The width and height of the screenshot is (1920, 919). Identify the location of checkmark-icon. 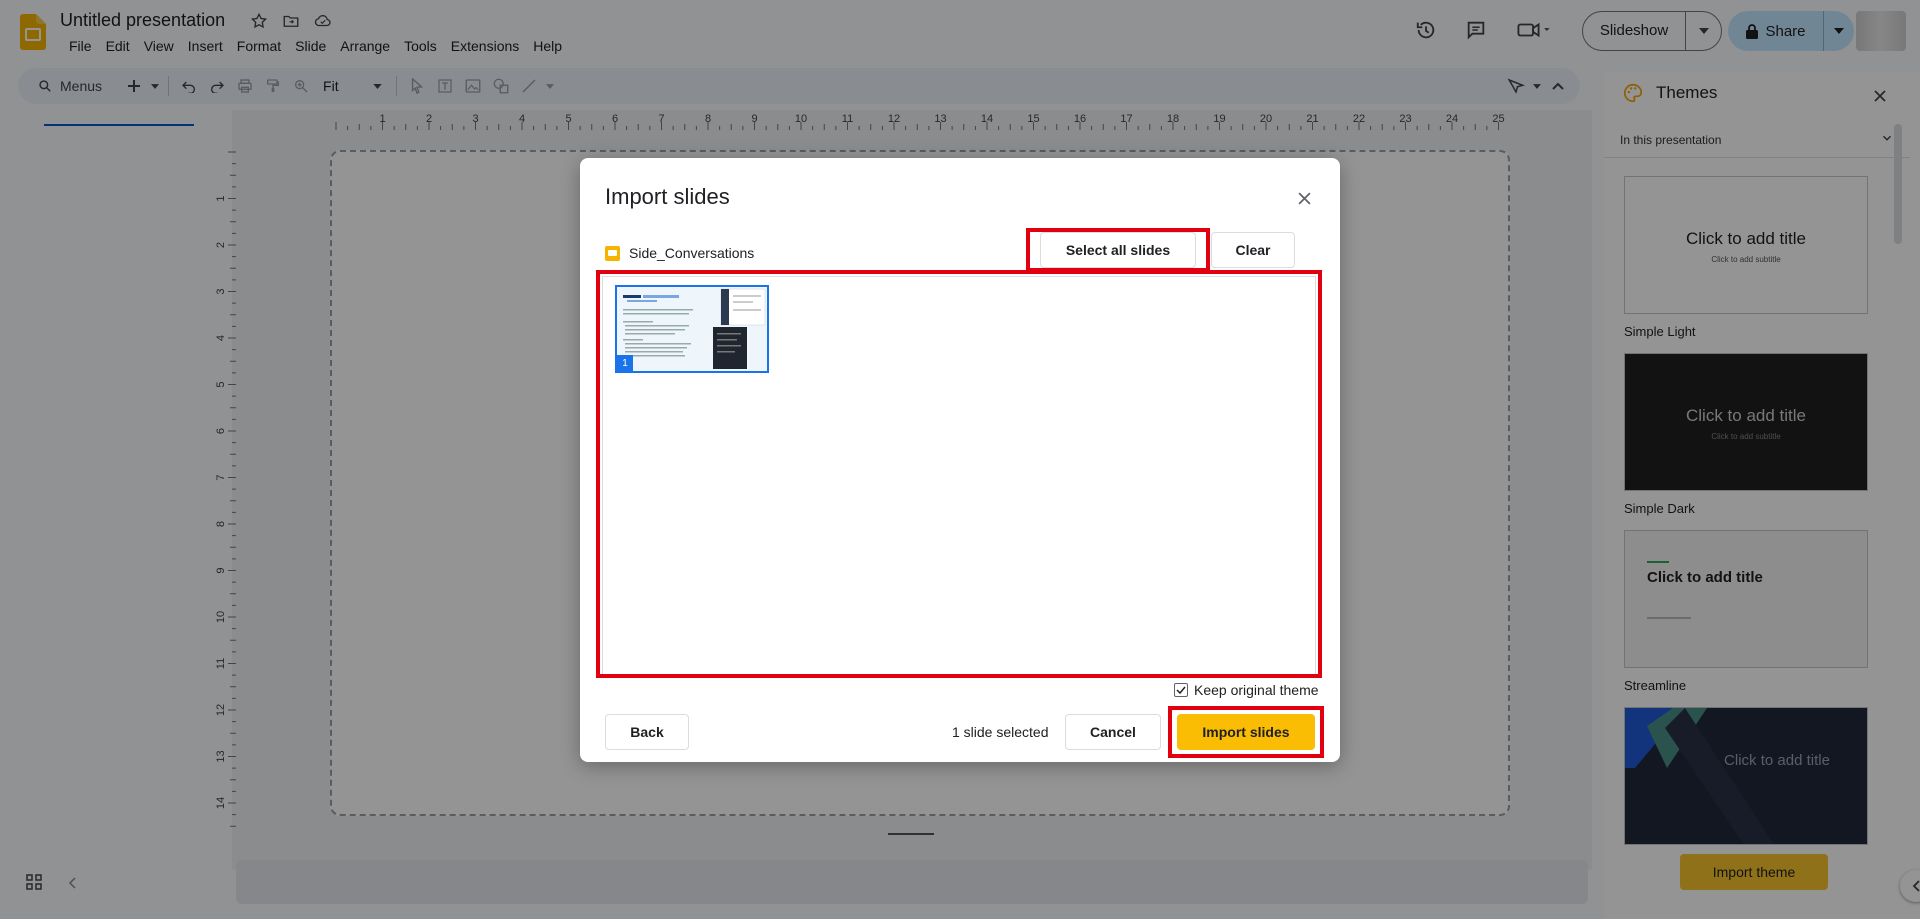
(1181, 690).